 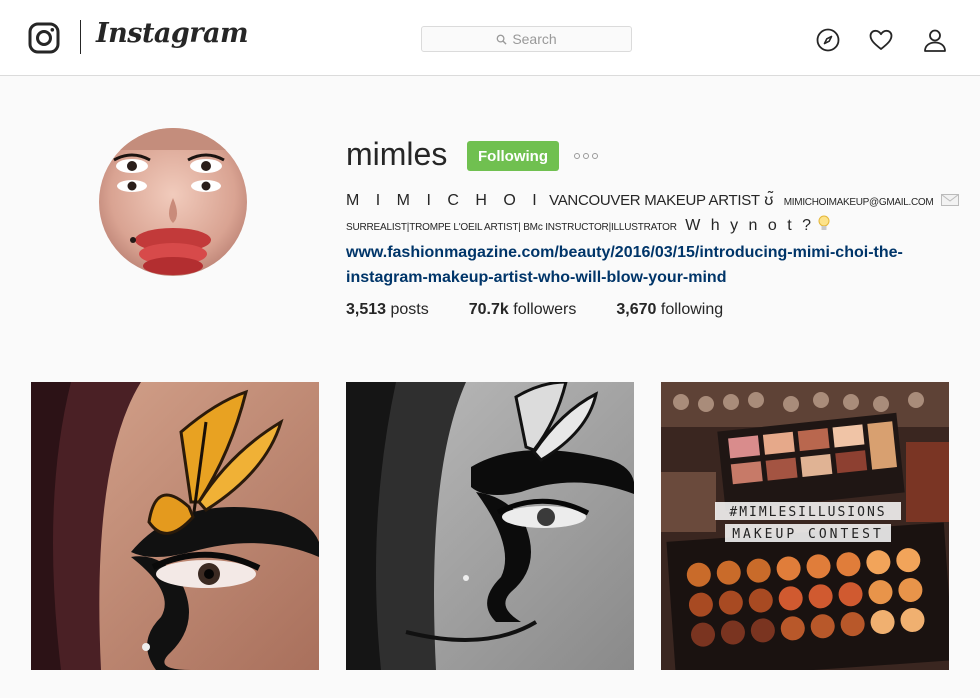 I want to click on followers-link: 70.7k followers, so click(x=523, y=310).